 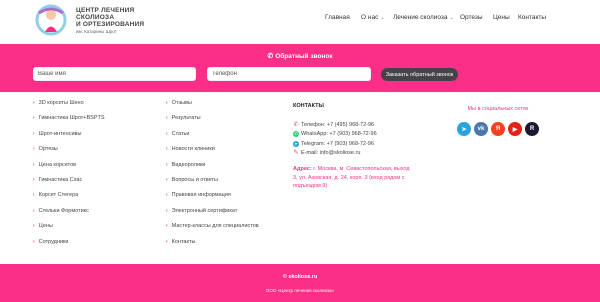 I want to click on footer-link: › Ортезы, so click(x=69, y=153).